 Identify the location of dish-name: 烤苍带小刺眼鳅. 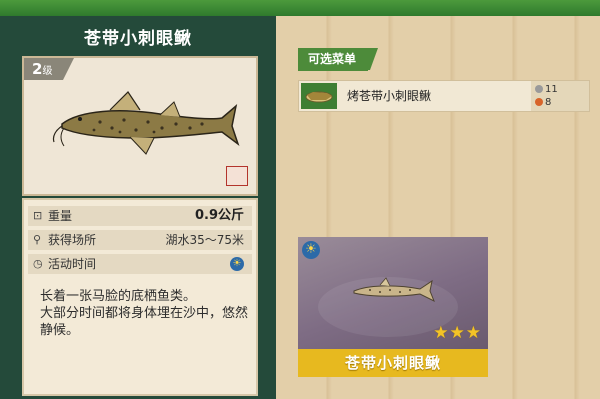
(389, 96).